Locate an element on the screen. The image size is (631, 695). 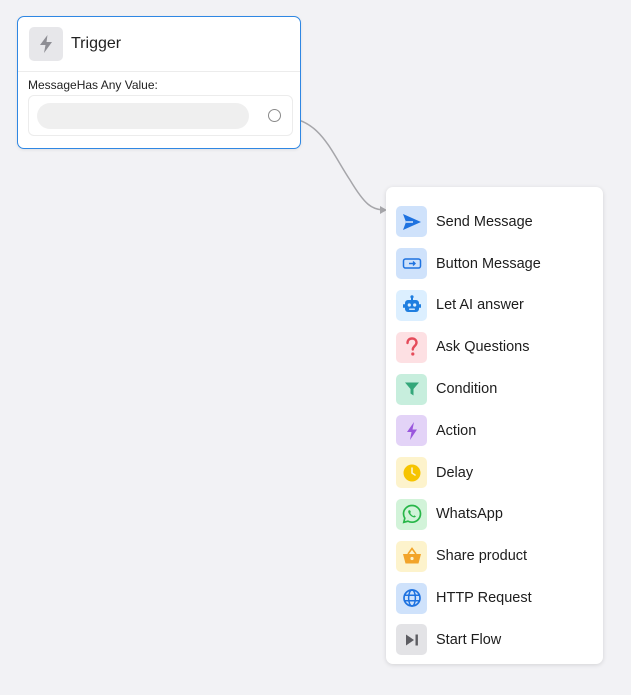
trigger-value-pill is located at coordinates (143, 116).